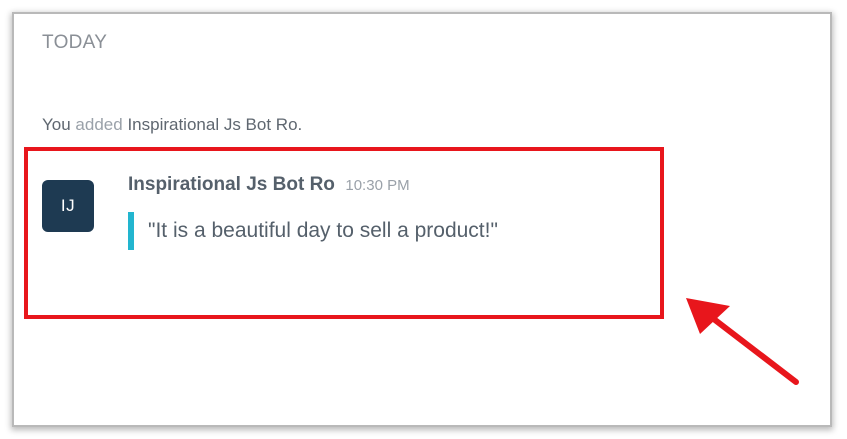  Describe the element at coordinates (377, 185) in the screenshot. I see `message-timestamp: 10:30 PM` at that location.